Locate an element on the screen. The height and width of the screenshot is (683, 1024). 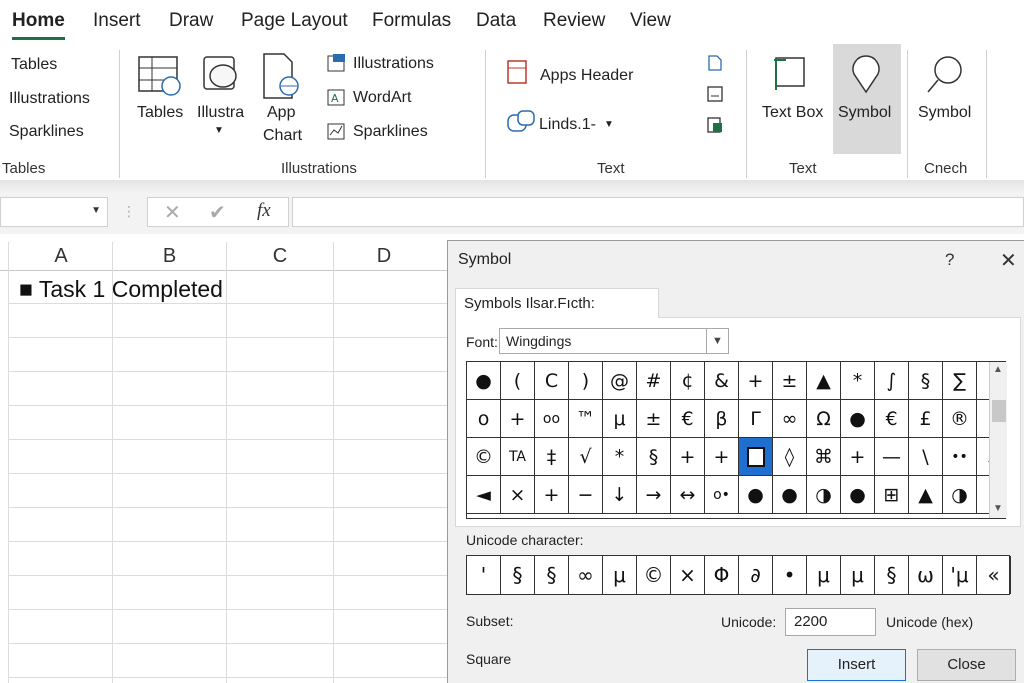
insert-button: Insert is located at coordinates (856, 665).